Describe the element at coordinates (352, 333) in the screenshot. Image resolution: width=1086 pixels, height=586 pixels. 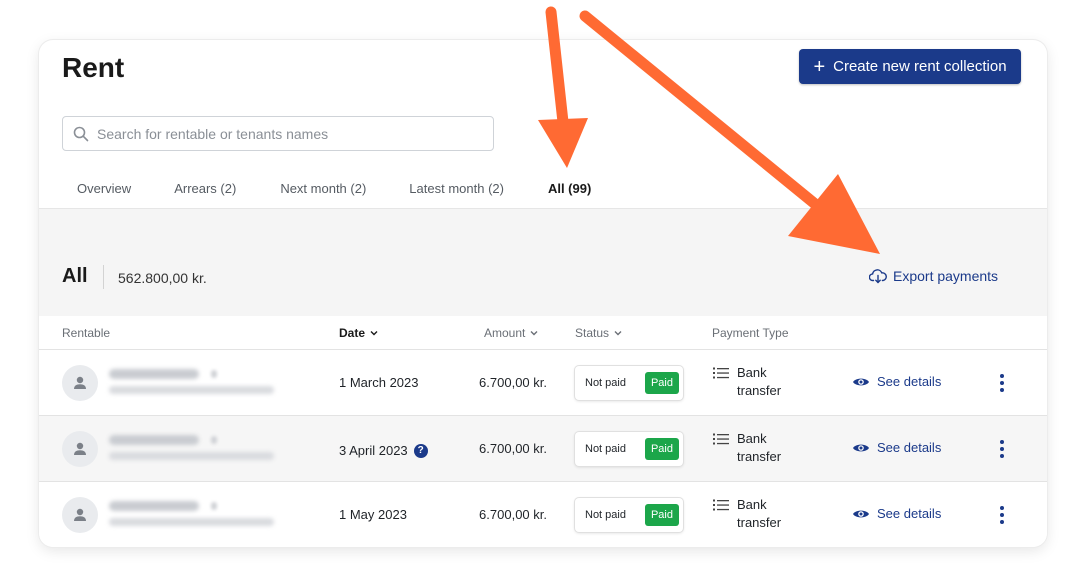
I see `column-date-label: Date` at that location.